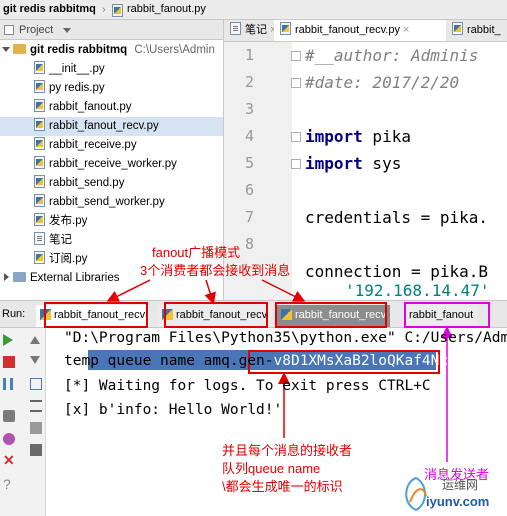  What do you see at coordinates (369, 361) in the screenshot?
I see `queue-id: v8D1XMsXaB2loQKaf4NcZA` at bounding box center [369, 361].